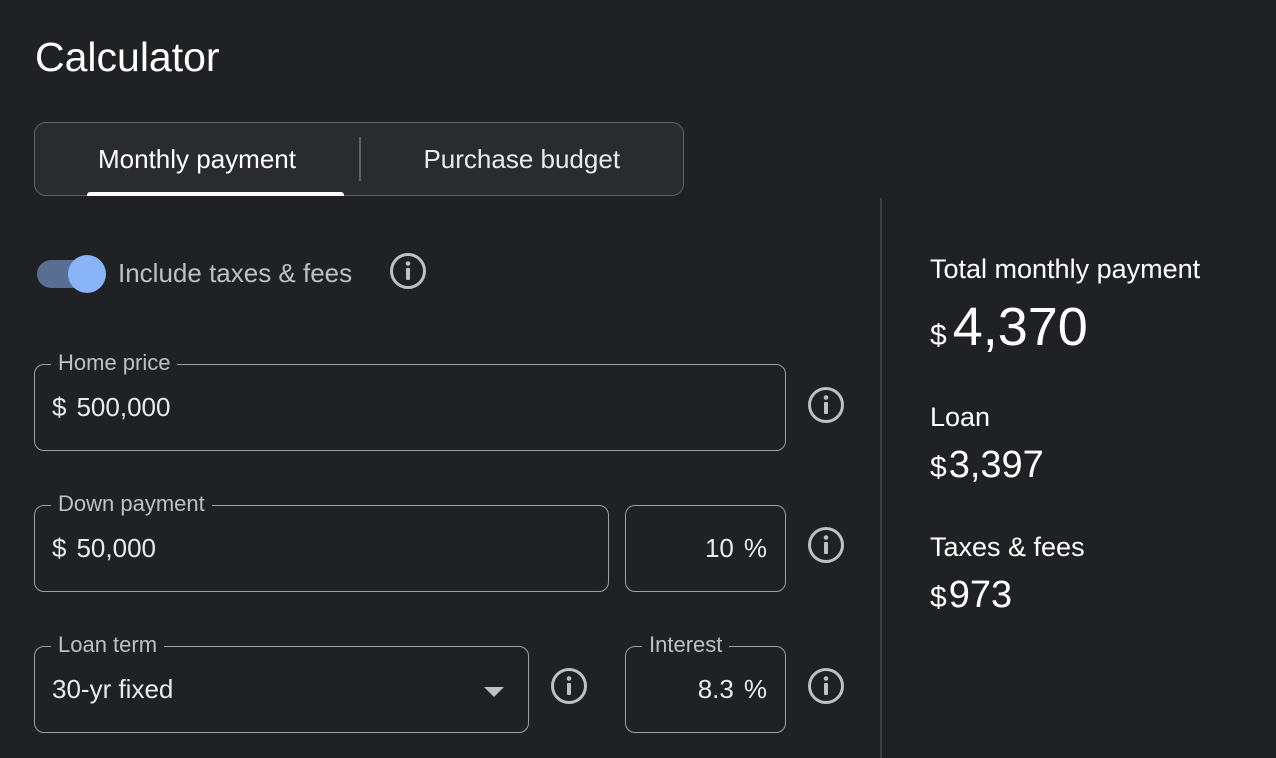 This screenshot has width=1276, height=758. I want to click on tab-monthly-payment: Monthly payment, so click(197, 159).